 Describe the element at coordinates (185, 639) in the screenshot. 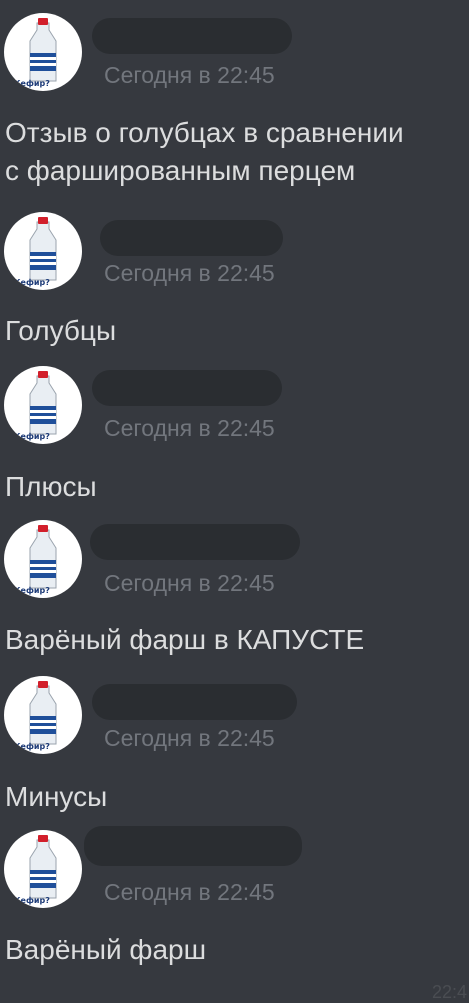

I see `message-text: Варёный фарш в КАПУСТЕ` at that location.